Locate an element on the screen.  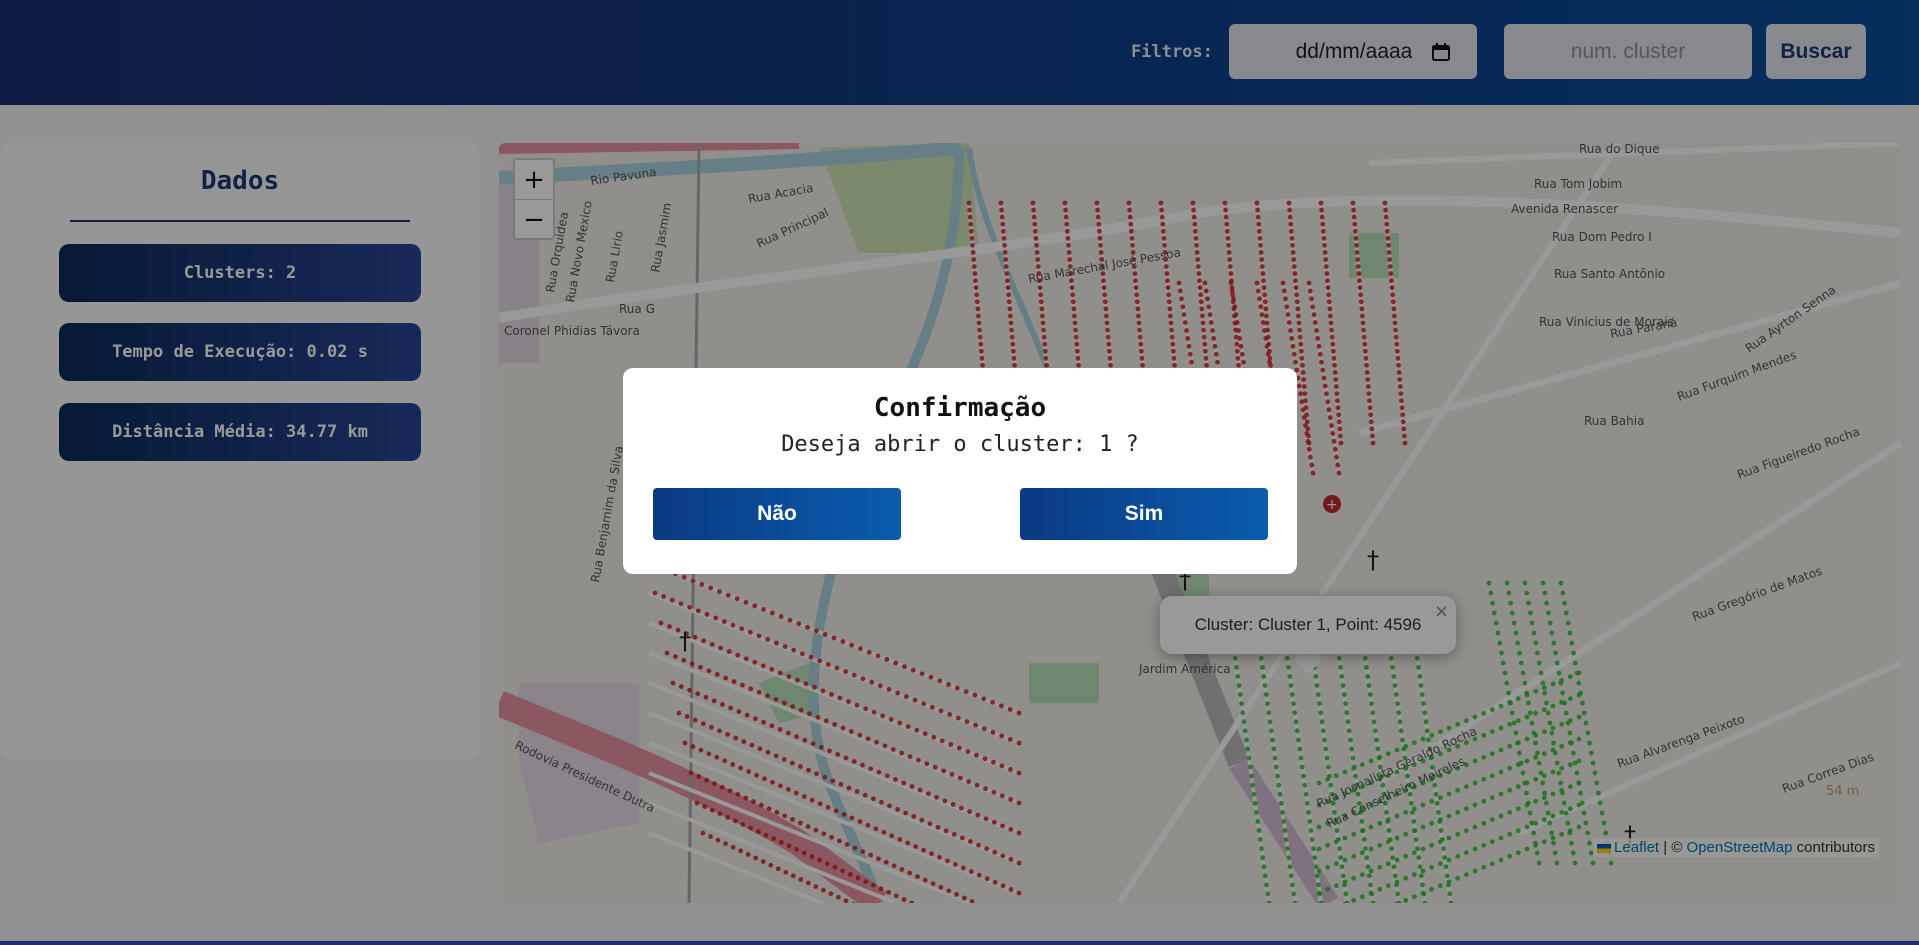
no-button: Não is located at coordinates (777, 514).